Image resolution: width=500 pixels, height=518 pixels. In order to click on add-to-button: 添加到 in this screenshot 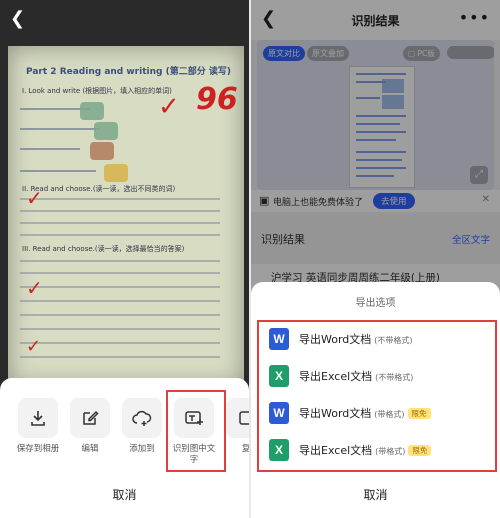, I will do `click(142, 426)`.